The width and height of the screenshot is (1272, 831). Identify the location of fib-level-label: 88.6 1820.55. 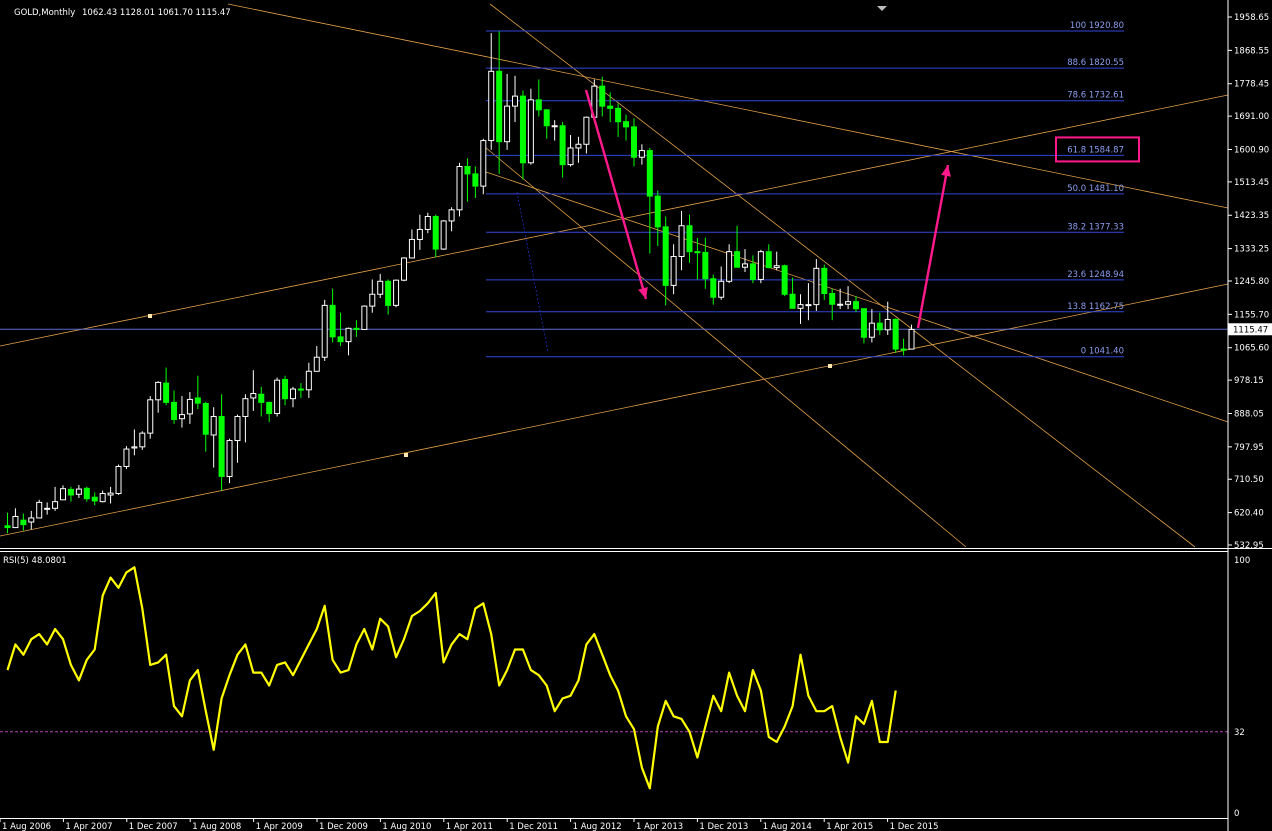
(1095, 63).